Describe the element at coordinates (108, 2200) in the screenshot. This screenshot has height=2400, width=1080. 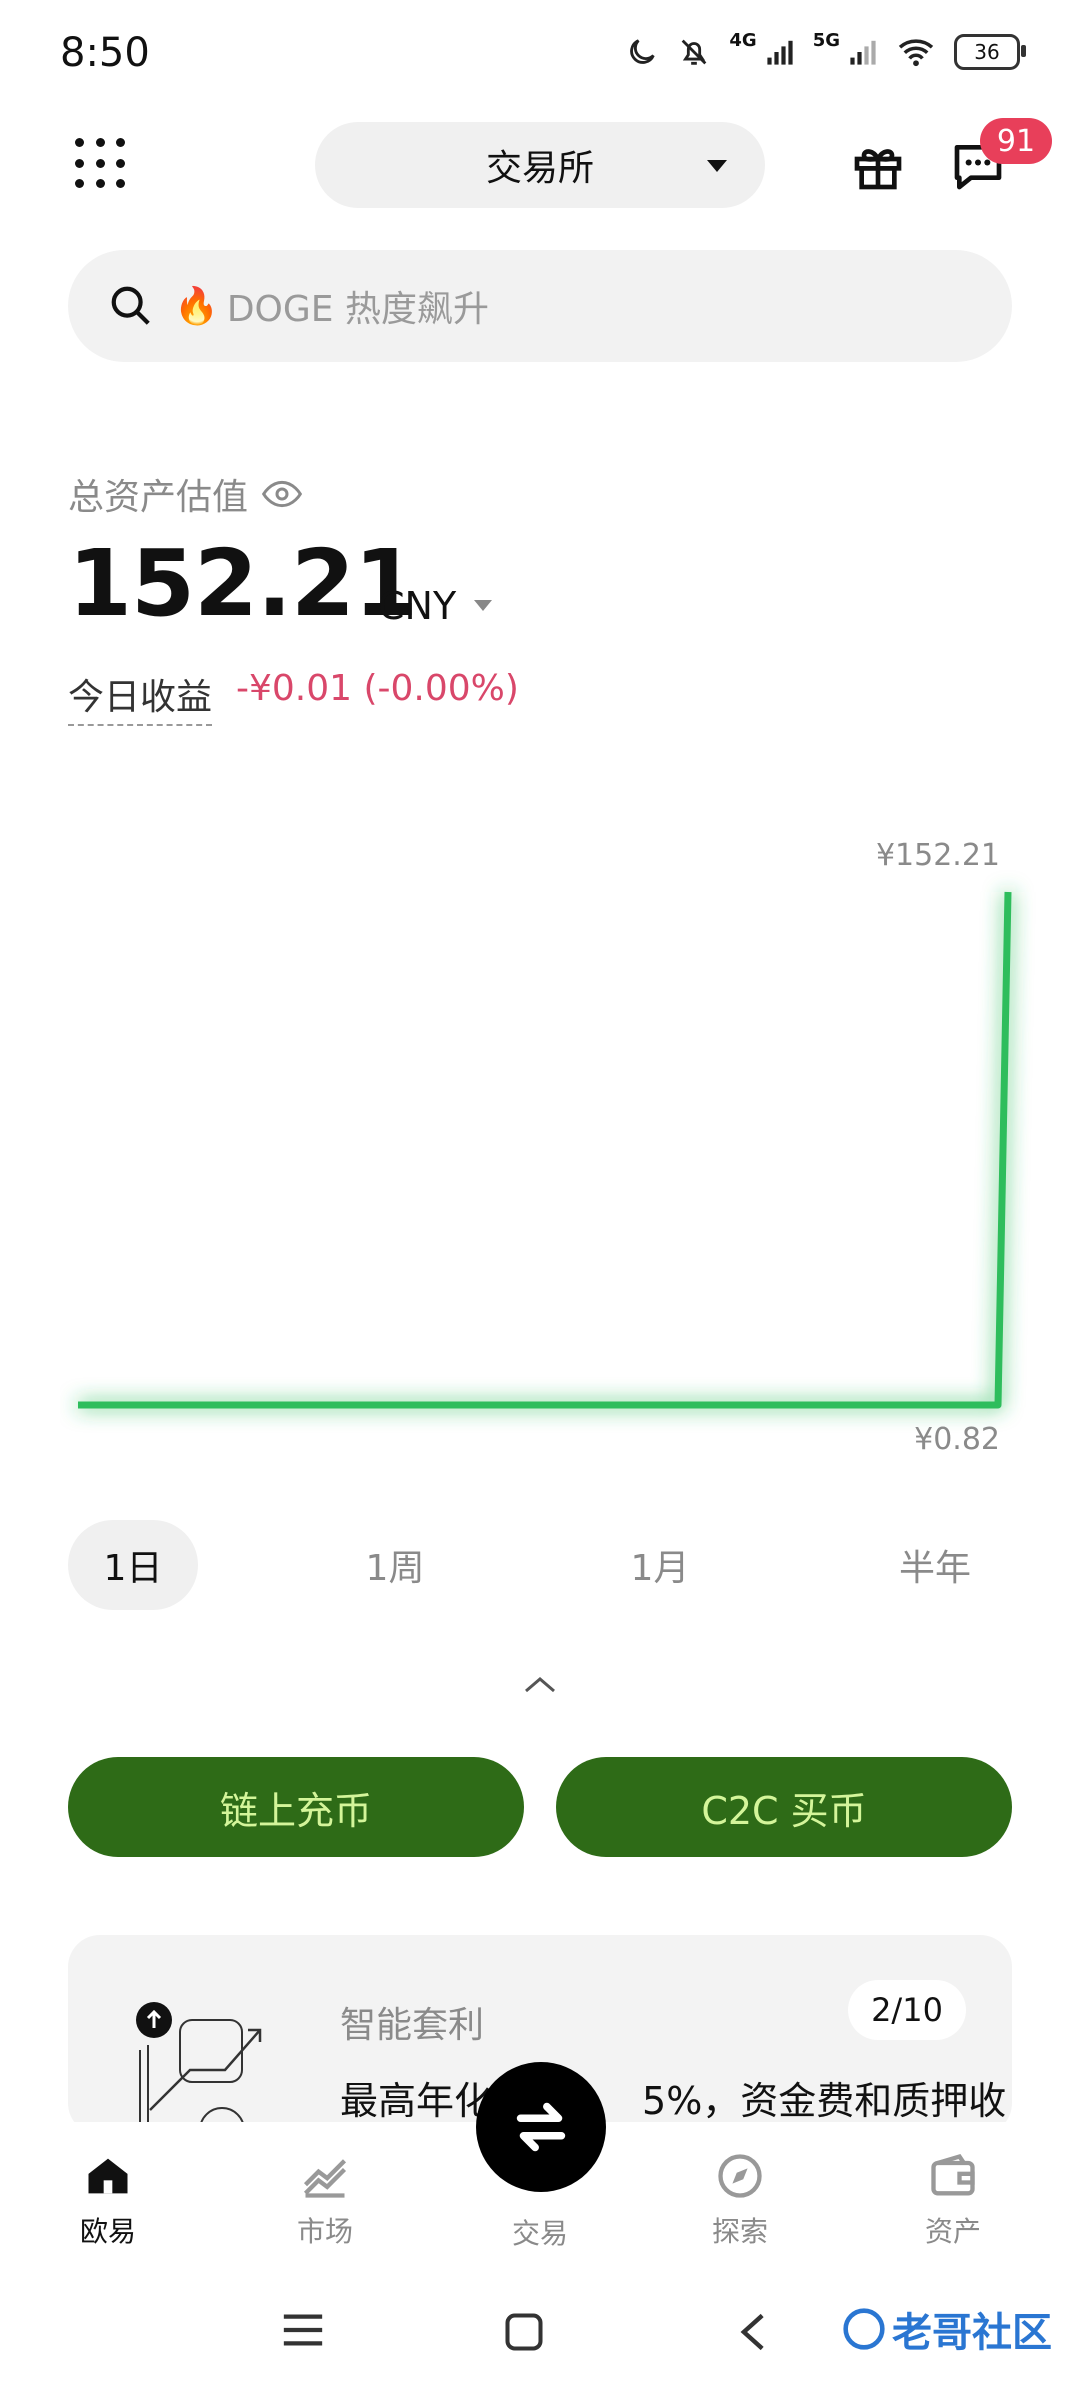
I see `nav-home: 欧易` at that location.